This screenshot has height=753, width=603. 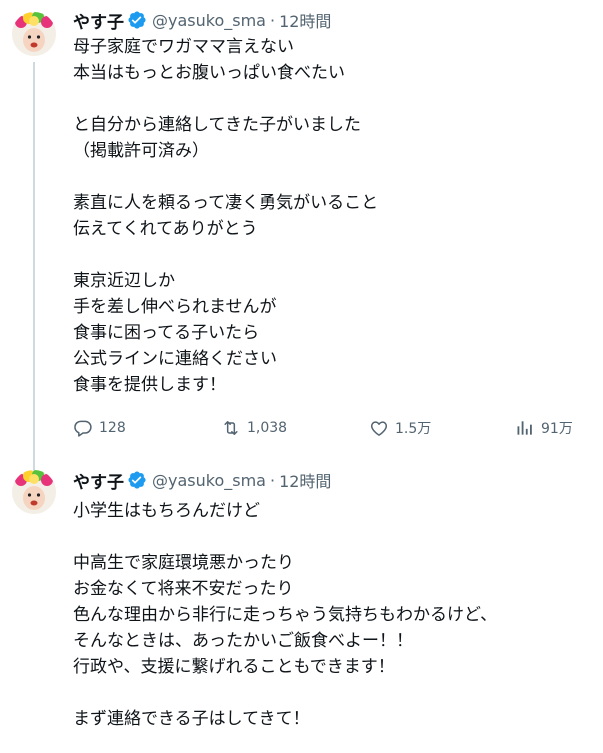 What do you see at coordinates (231, 428) in the screenshot?
I see `retweet-icon` at bounding box center [231, 428].